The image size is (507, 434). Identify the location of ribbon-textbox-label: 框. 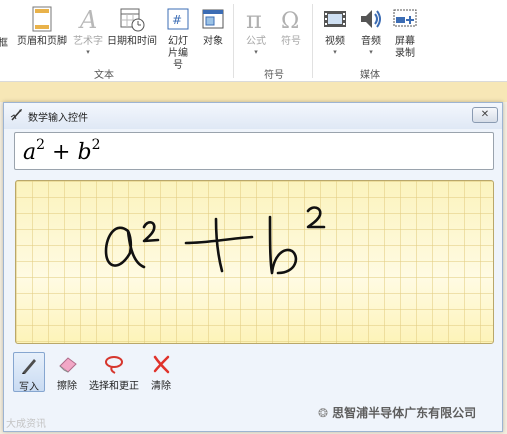
(4, 43).